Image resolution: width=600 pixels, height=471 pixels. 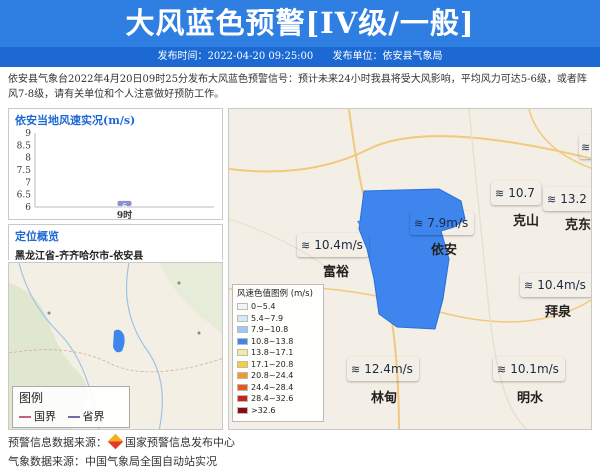 What do you see at coordinates (444, 250) in the screenshot?
I see `city-yian: 依安` at bounding box center [444, 250].